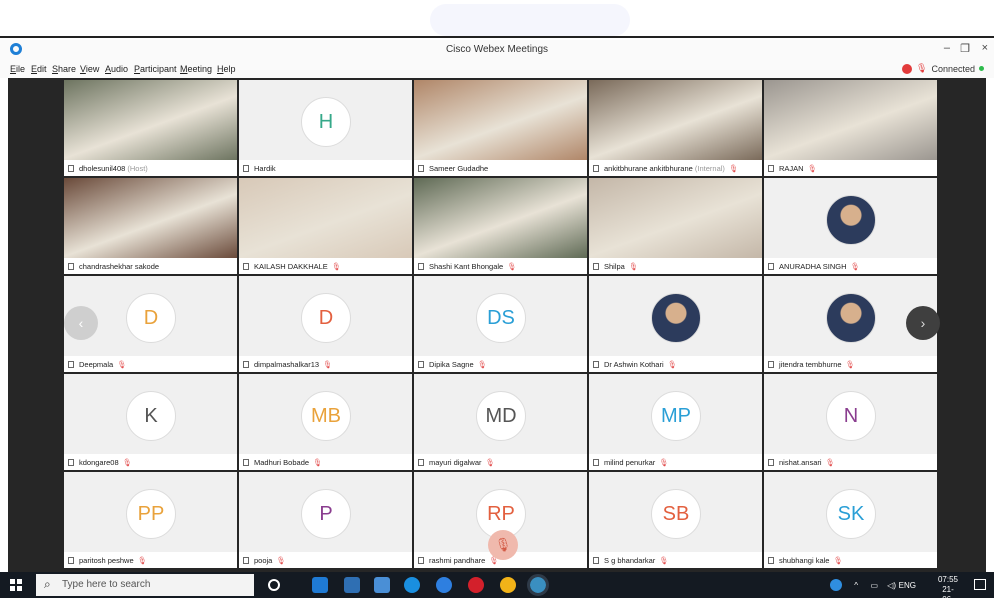 Image resolution: width=994 pixels, height=598 pixels. I want to click on restore-button: ❐, so click(965, 48).